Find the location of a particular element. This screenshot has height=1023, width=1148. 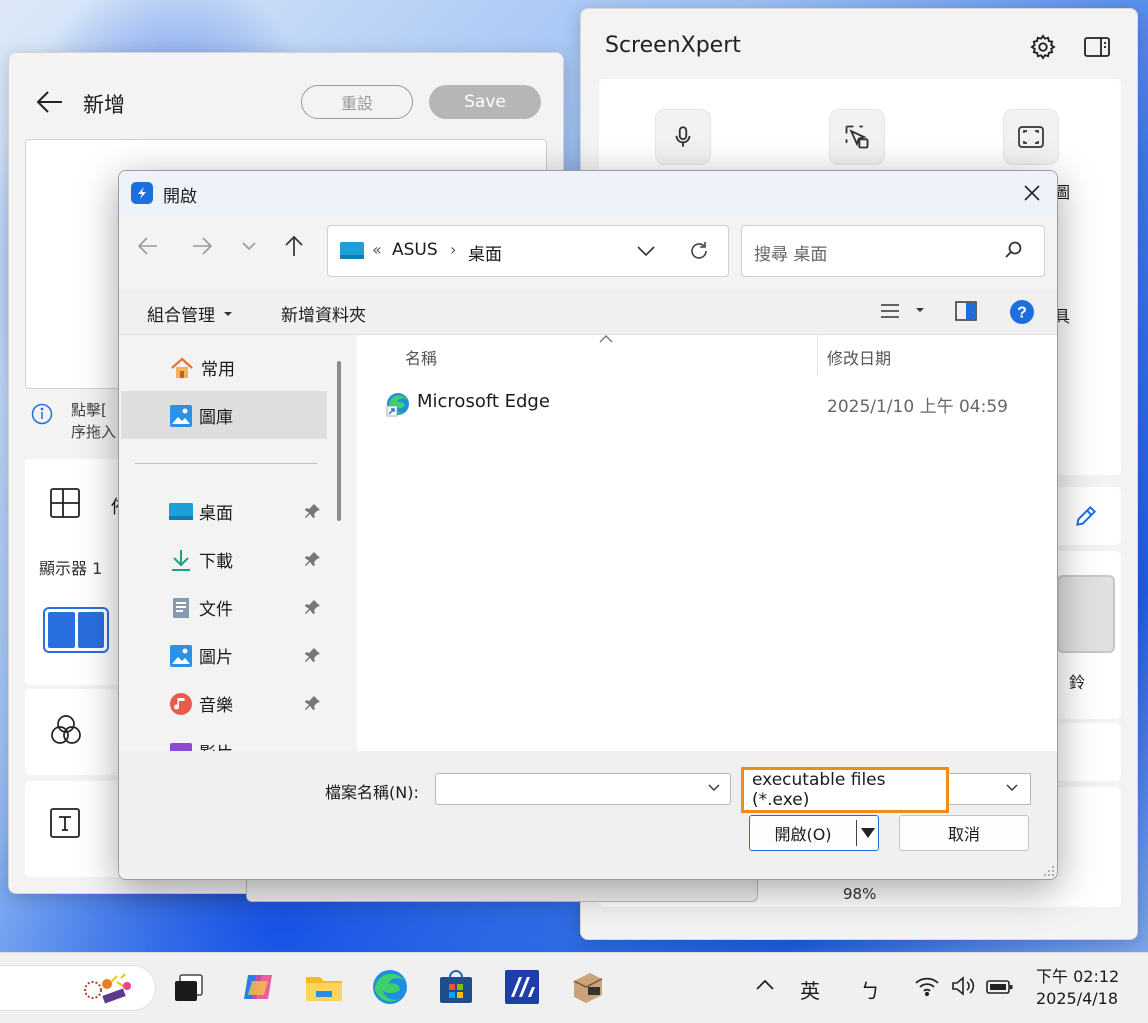

nav-item-desktop: 桌面 is located at coordinates (201, 511).